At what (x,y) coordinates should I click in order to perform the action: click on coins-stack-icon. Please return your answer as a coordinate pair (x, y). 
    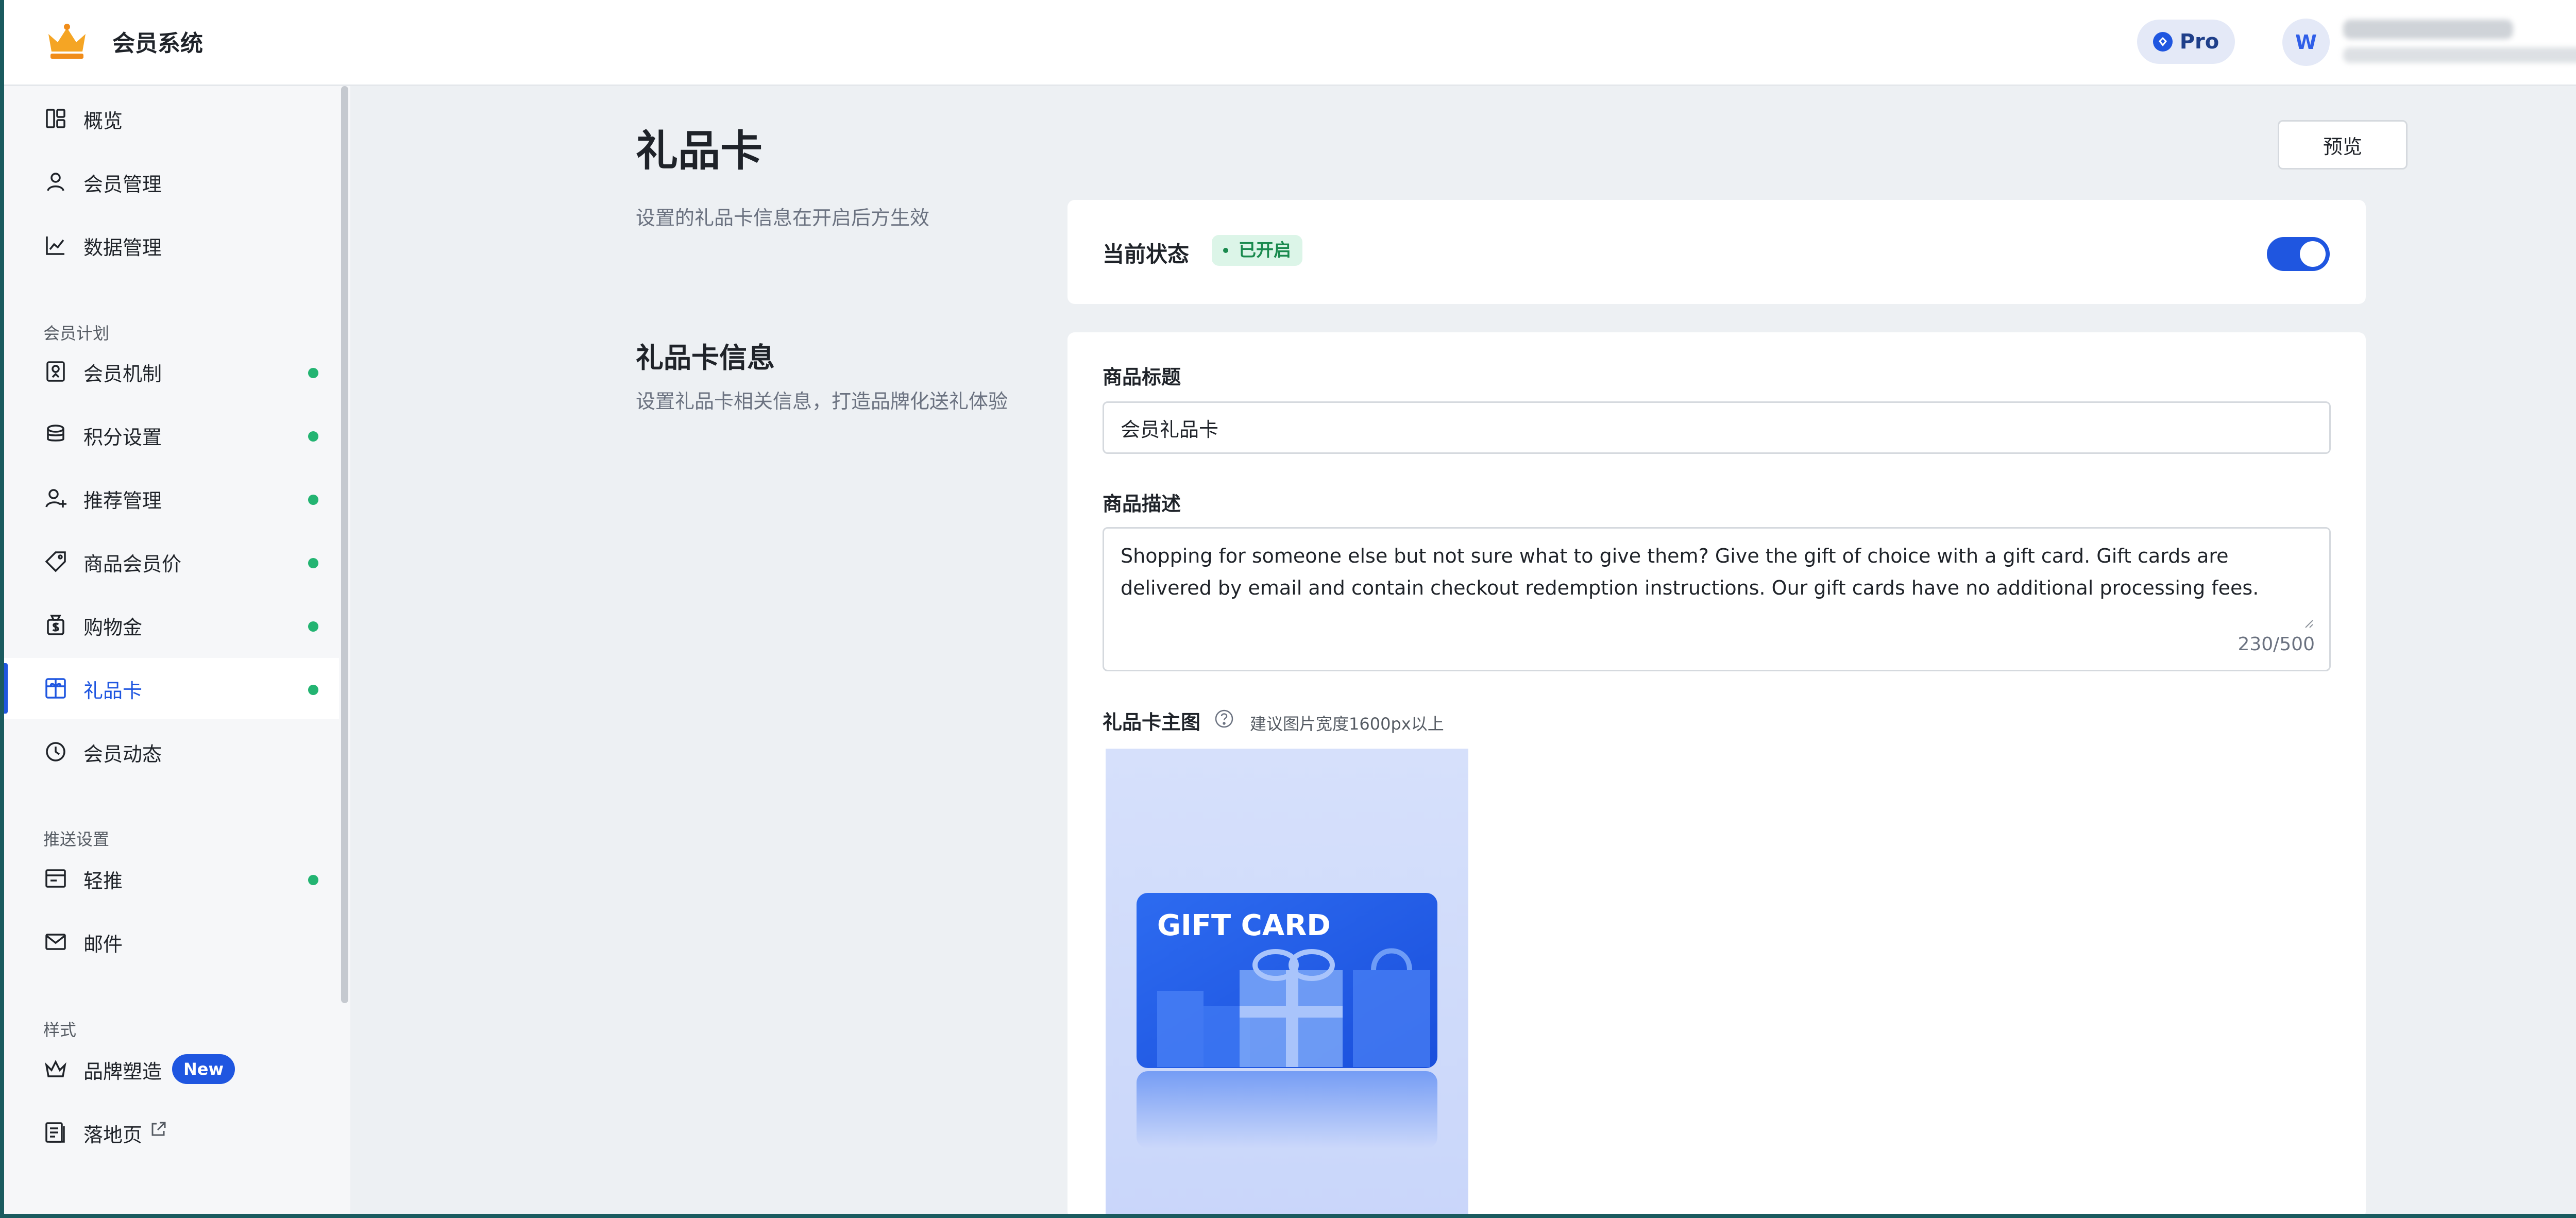
    Looking at the image, I should click on (55, 434).